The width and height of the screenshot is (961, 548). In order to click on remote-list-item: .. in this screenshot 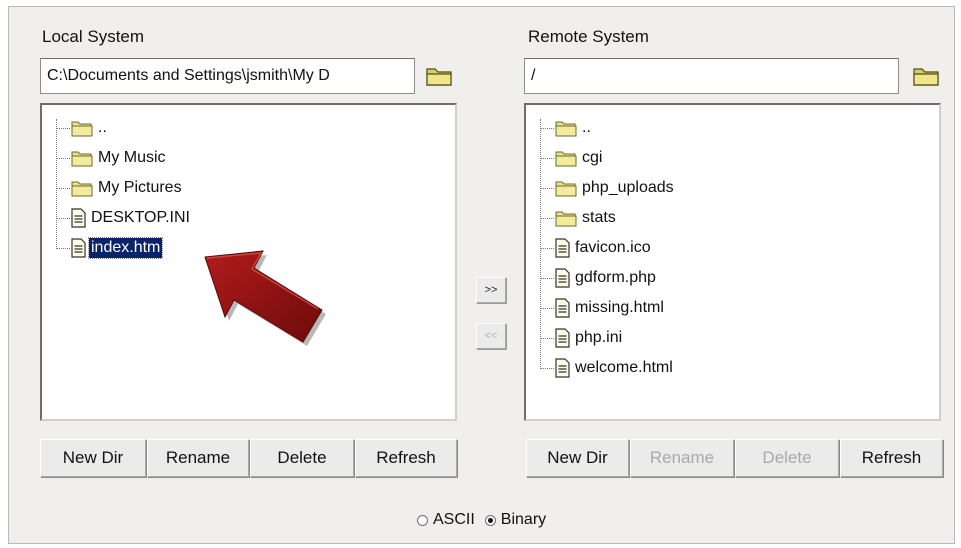, I will do `click(566, 128)`.